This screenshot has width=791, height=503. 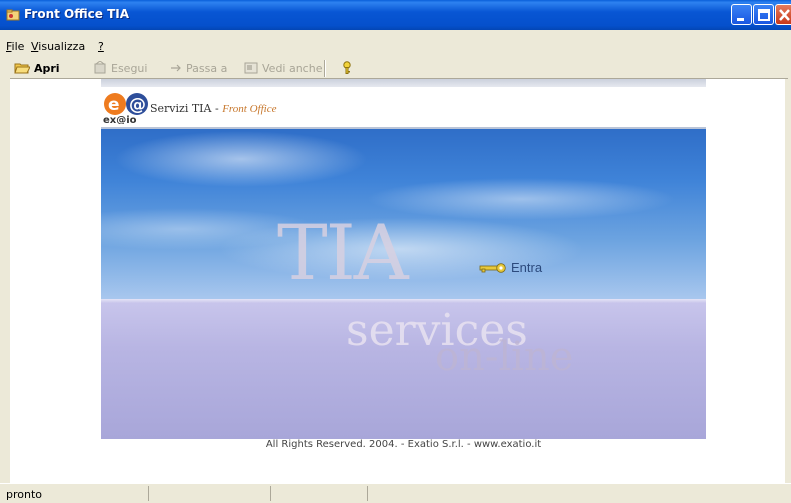 I want to click on svg-text: ex@io, so click(x=120, y=119).